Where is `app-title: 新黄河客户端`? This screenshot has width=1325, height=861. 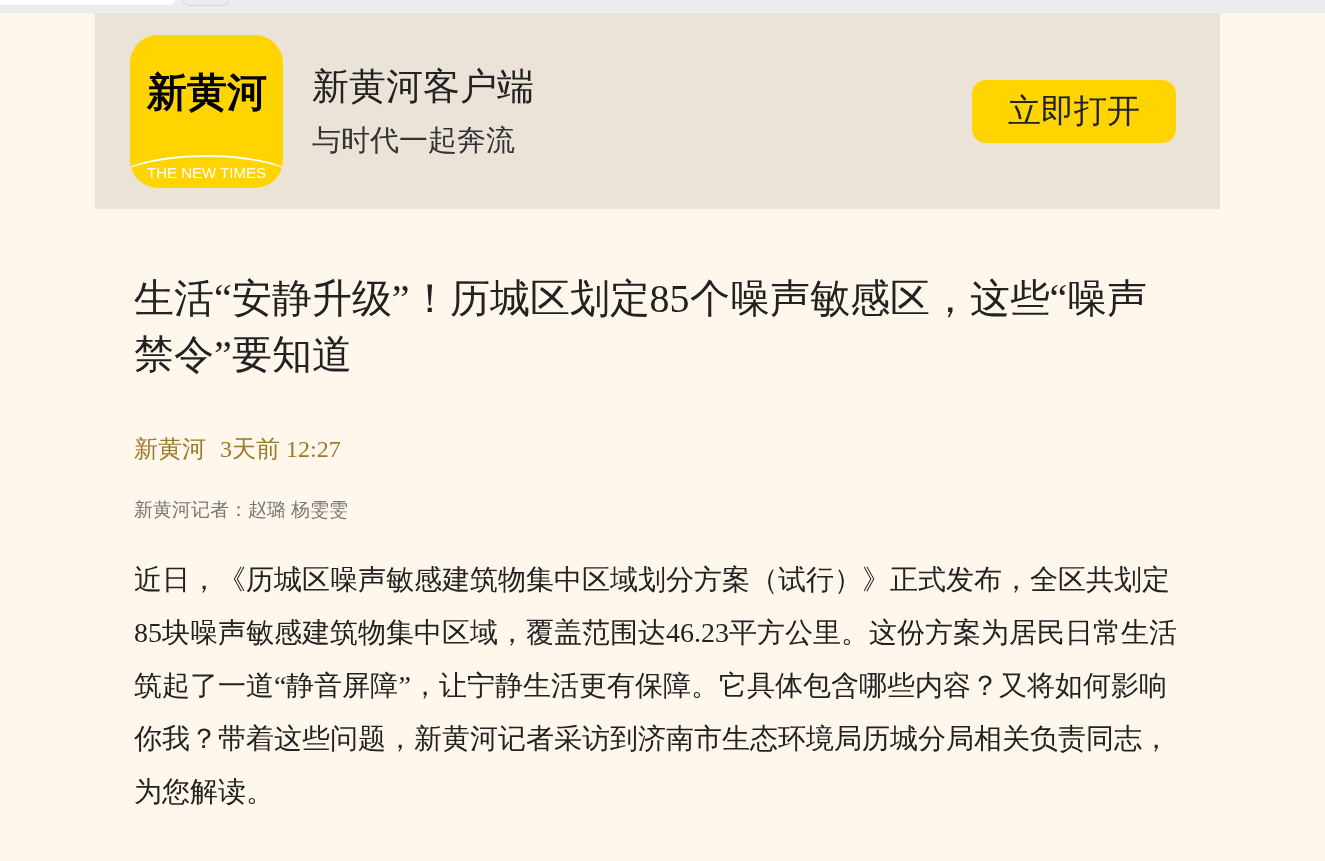
app-title: 新黄河客户端 is located at coordinates (423, 87).